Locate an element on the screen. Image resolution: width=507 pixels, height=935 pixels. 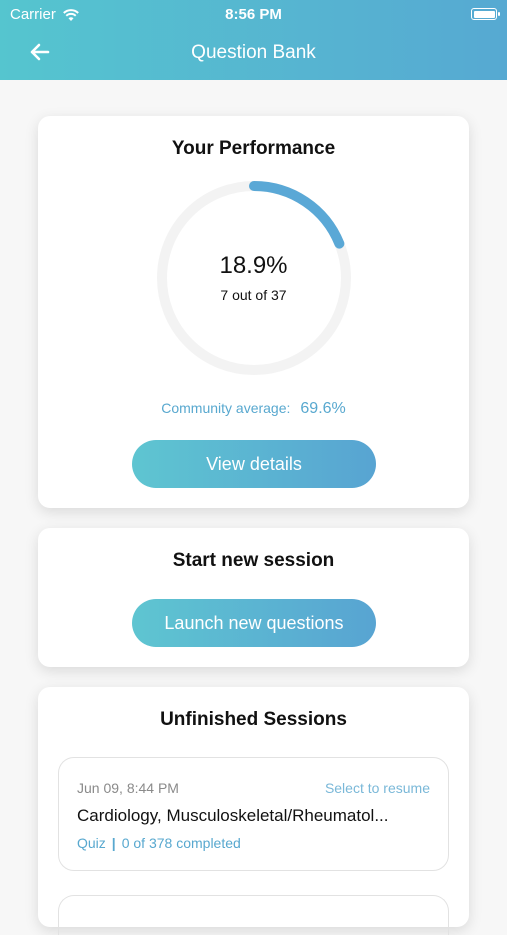
session-meta: Quiz | 0 of 378 completed is located at coordinates (159, 843).